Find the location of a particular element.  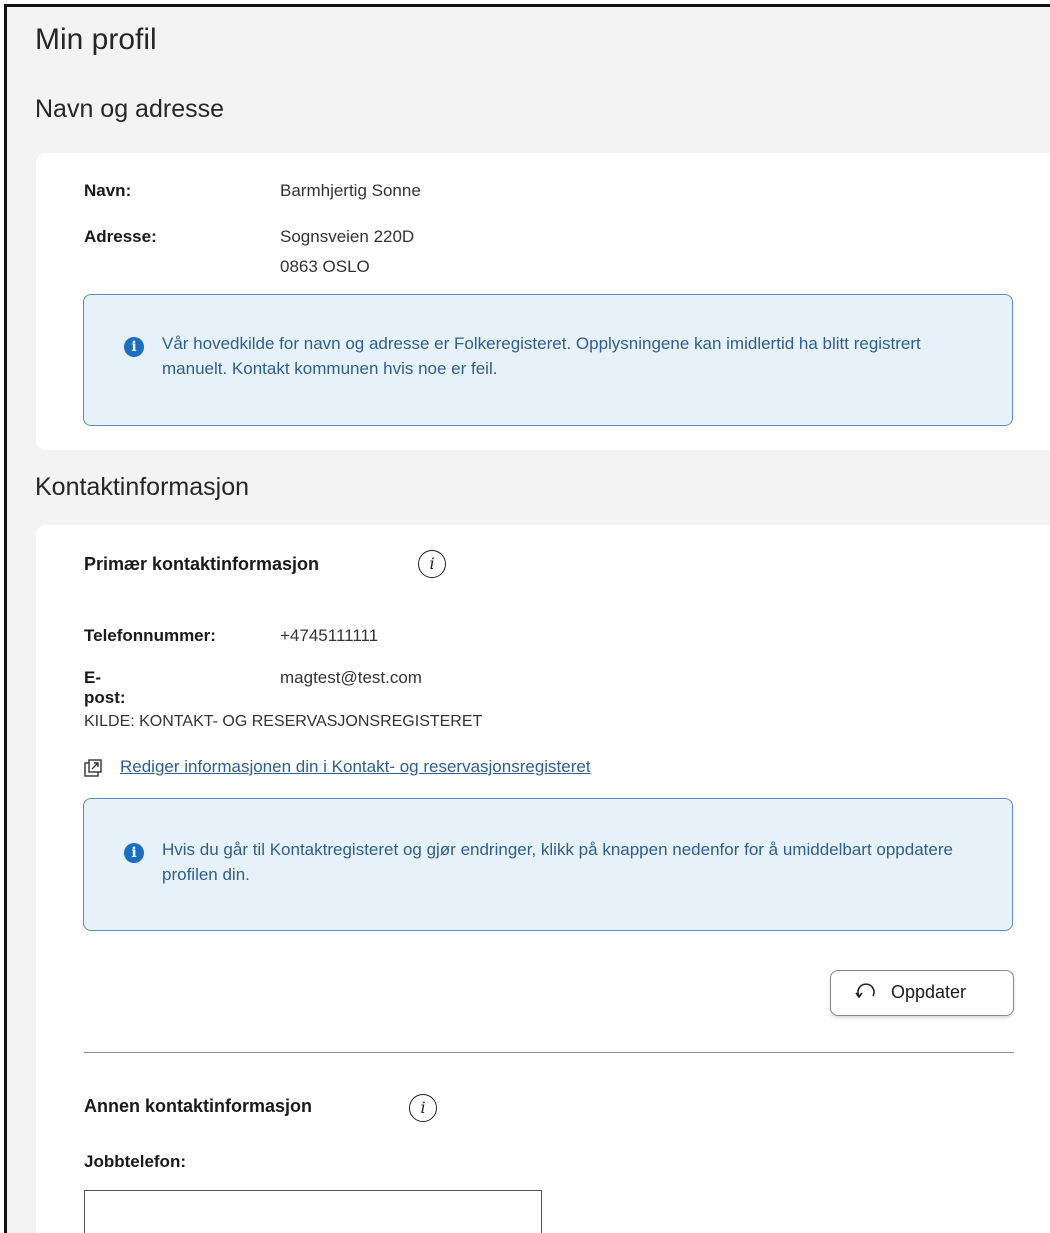

section-divider is located at coordinates (549, 1052).